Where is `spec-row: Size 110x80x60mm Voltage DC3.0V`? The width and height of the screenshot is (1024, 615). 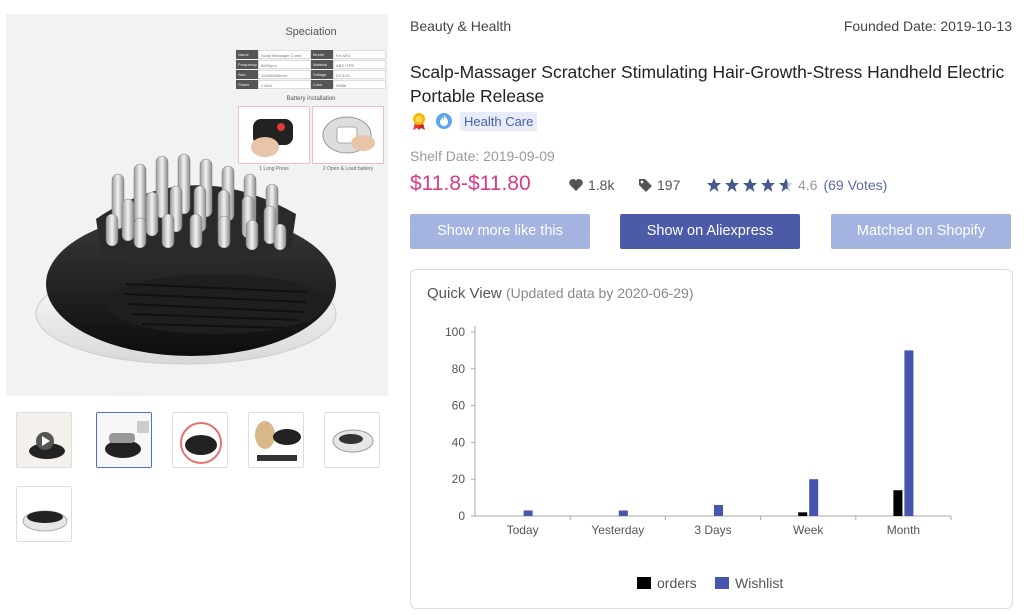
spec-row: Size 110x80x60mm Voltage DC3.0V is located at coordinates (311, 74).